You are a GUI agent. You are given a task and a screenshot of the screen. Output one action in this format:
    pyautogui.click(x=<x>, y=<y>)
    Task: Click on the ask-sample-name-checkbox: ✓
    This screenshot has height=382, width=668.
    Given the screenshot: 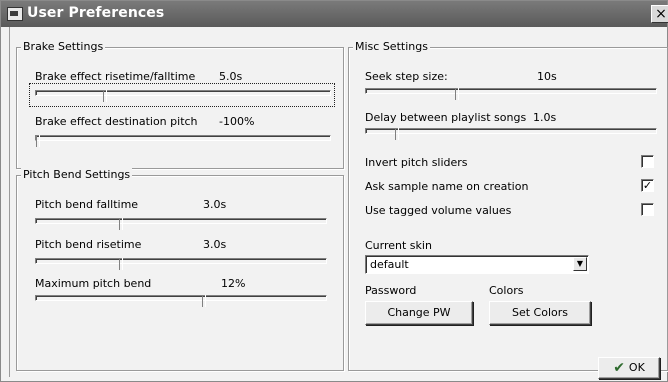 What is the action you would take?
    pyautogui.click(x=647, y=185)
    